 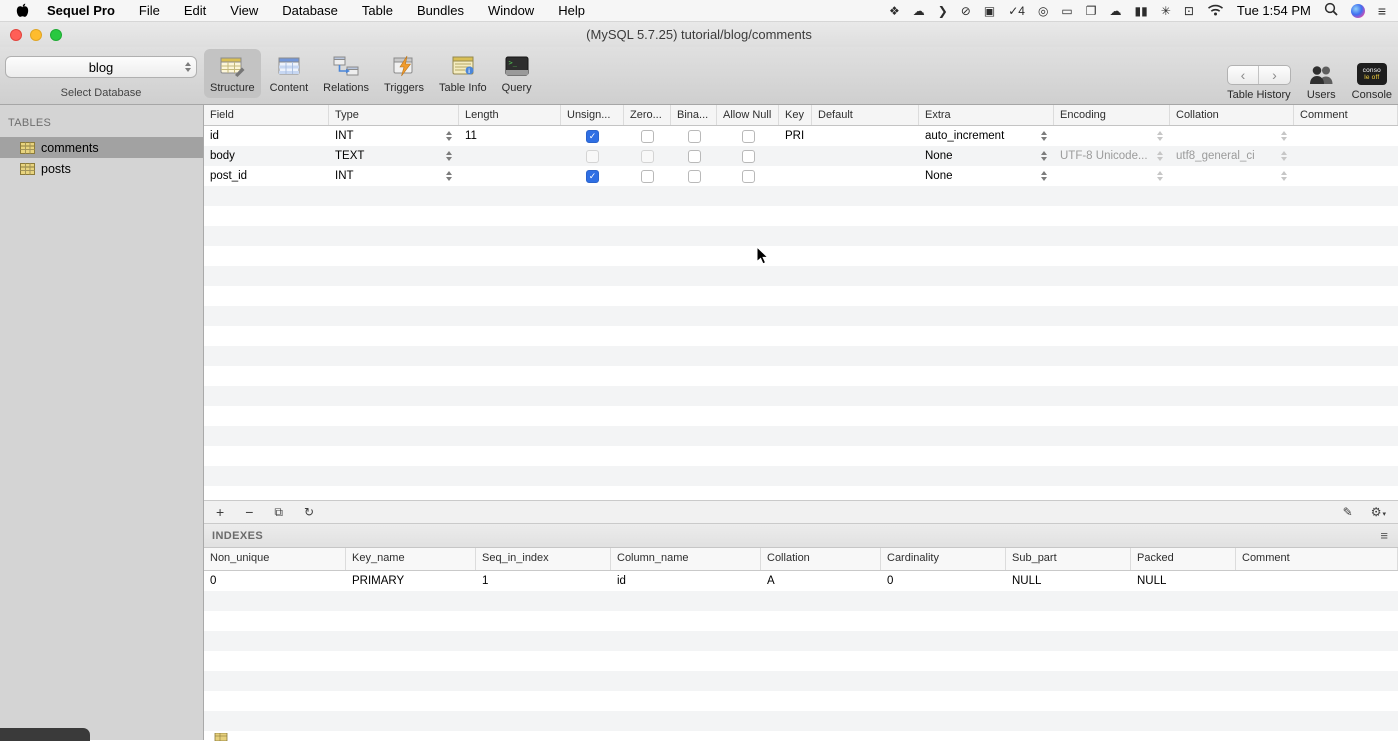 What do you see at coordinates (801, 176) in the screenshot?
I see `structure-row-post_id: post_id INT None` at bounding box center [801, 176].